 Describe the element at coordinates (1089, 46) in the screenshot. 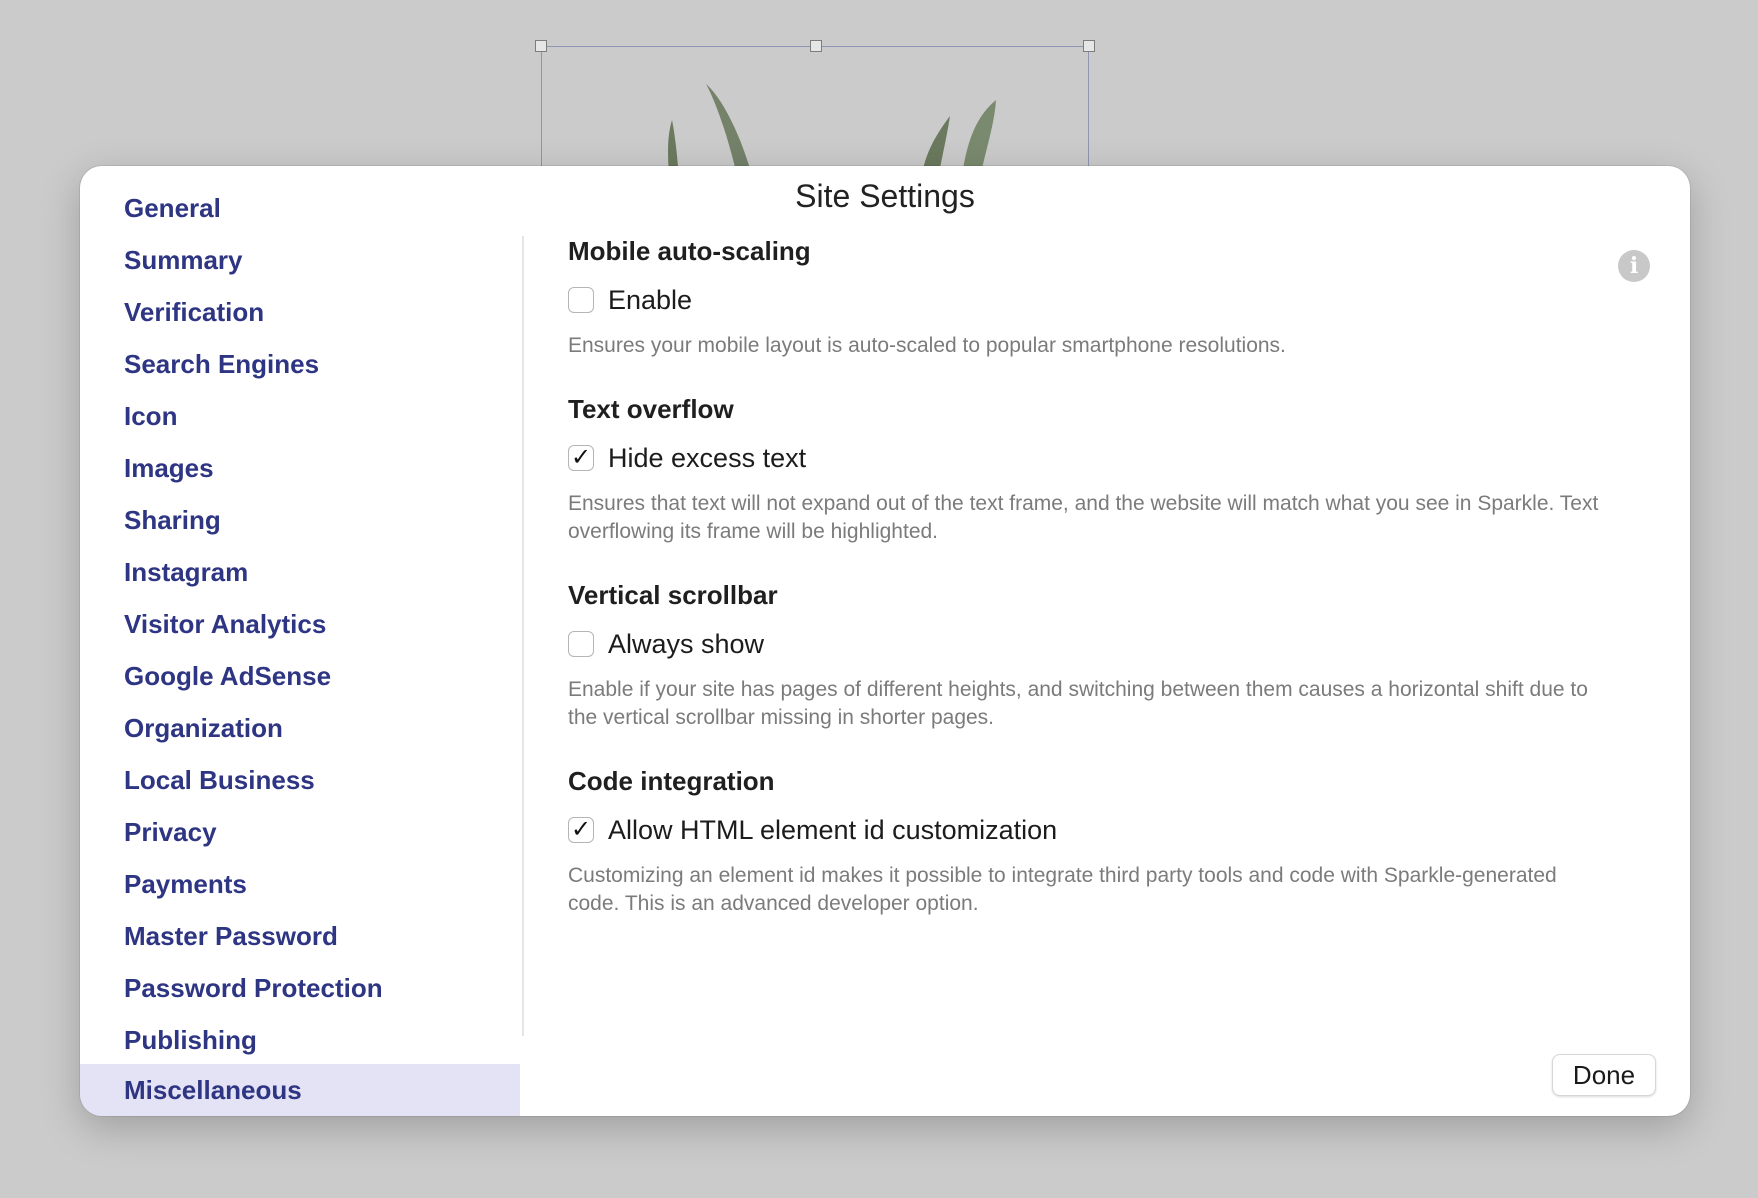

I see `resize-handle-top-right` at that location.